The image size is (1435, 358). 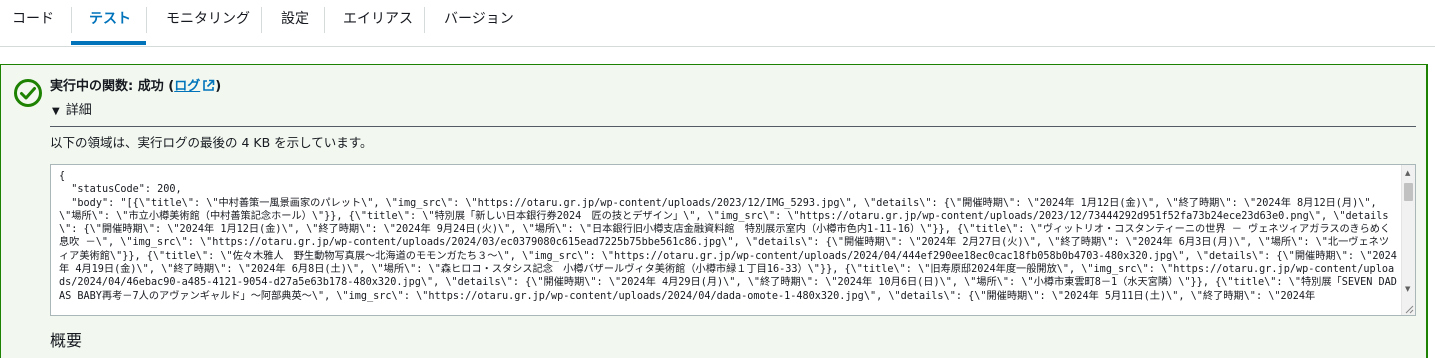 I want to click on active-tab-indicator, so click(x=108, y=43).